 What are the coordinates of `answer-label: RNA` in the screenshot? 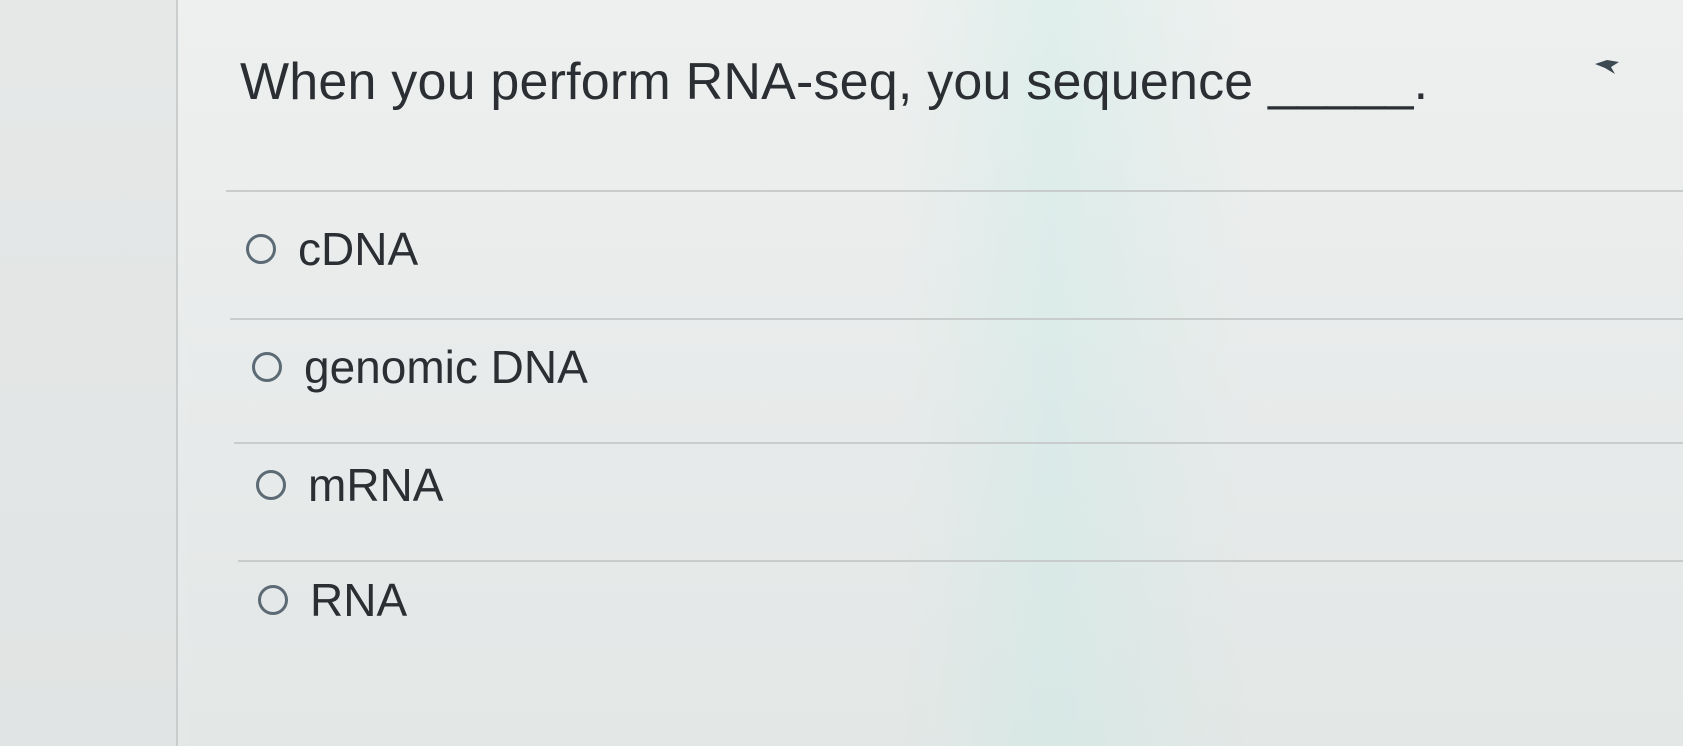 It's located at (359, 600).